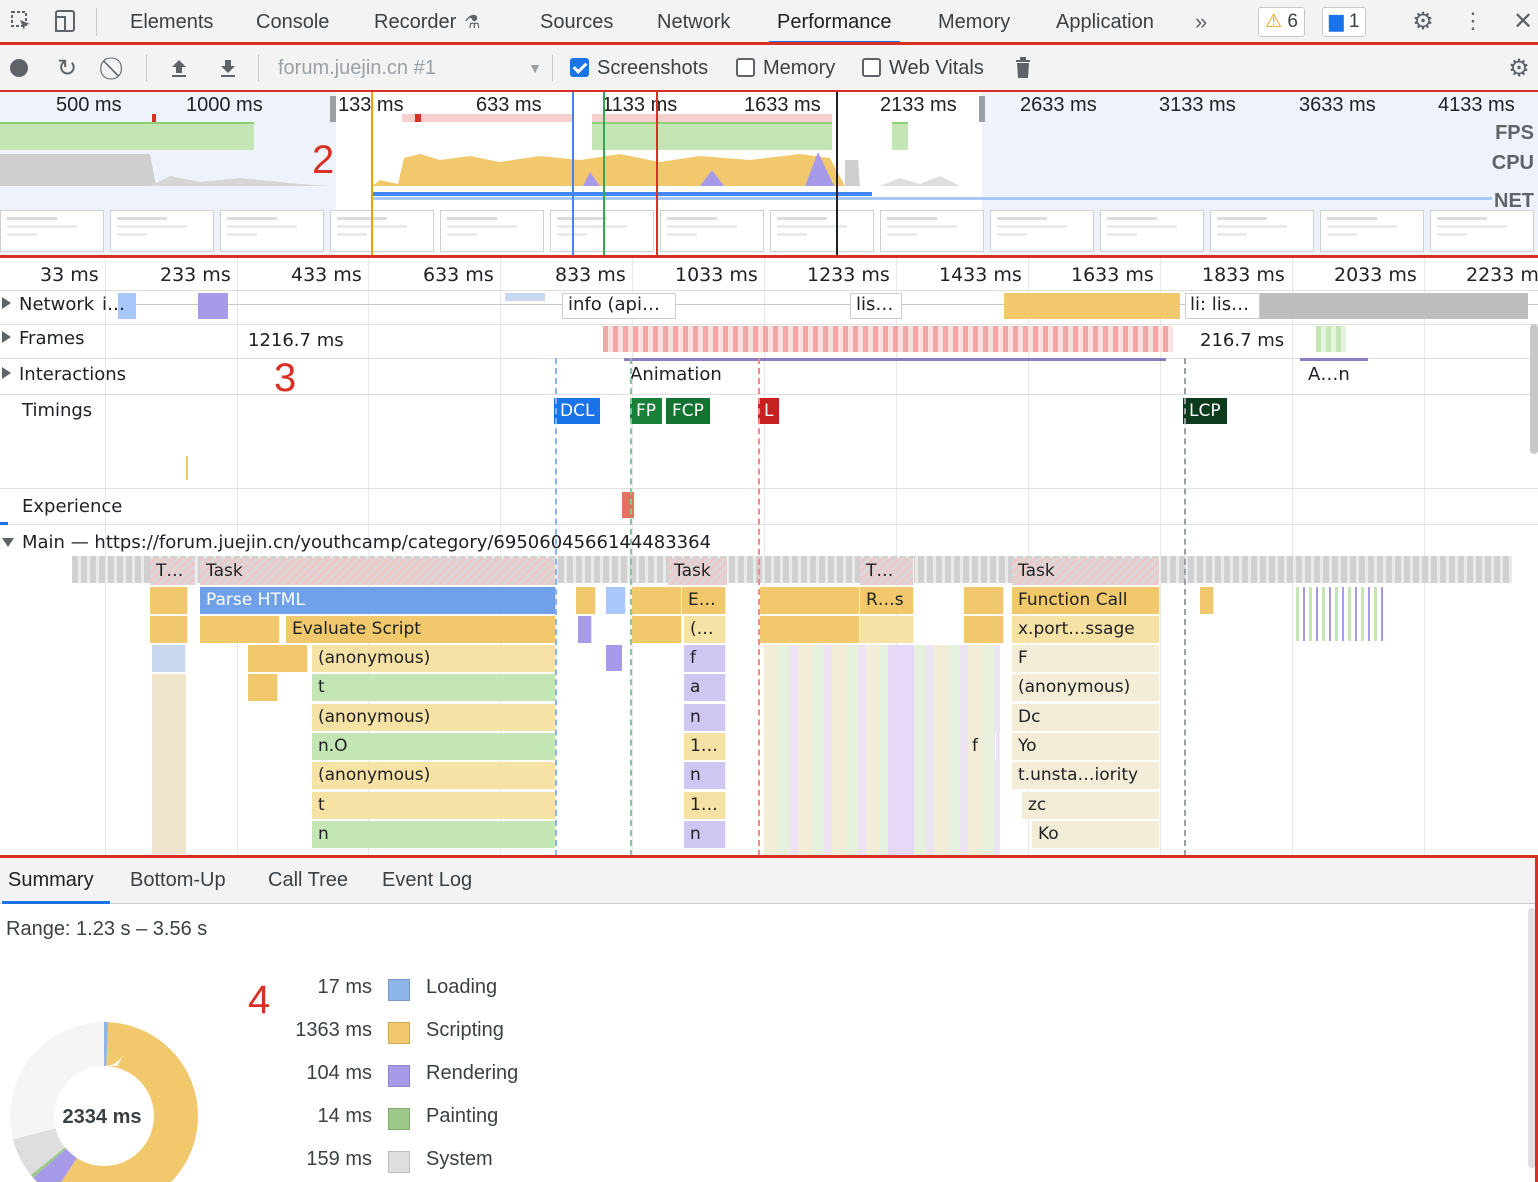  Describe the element at coordinates (65, 21) in the screenshot. I see `device-toolbar-icon` at that location.